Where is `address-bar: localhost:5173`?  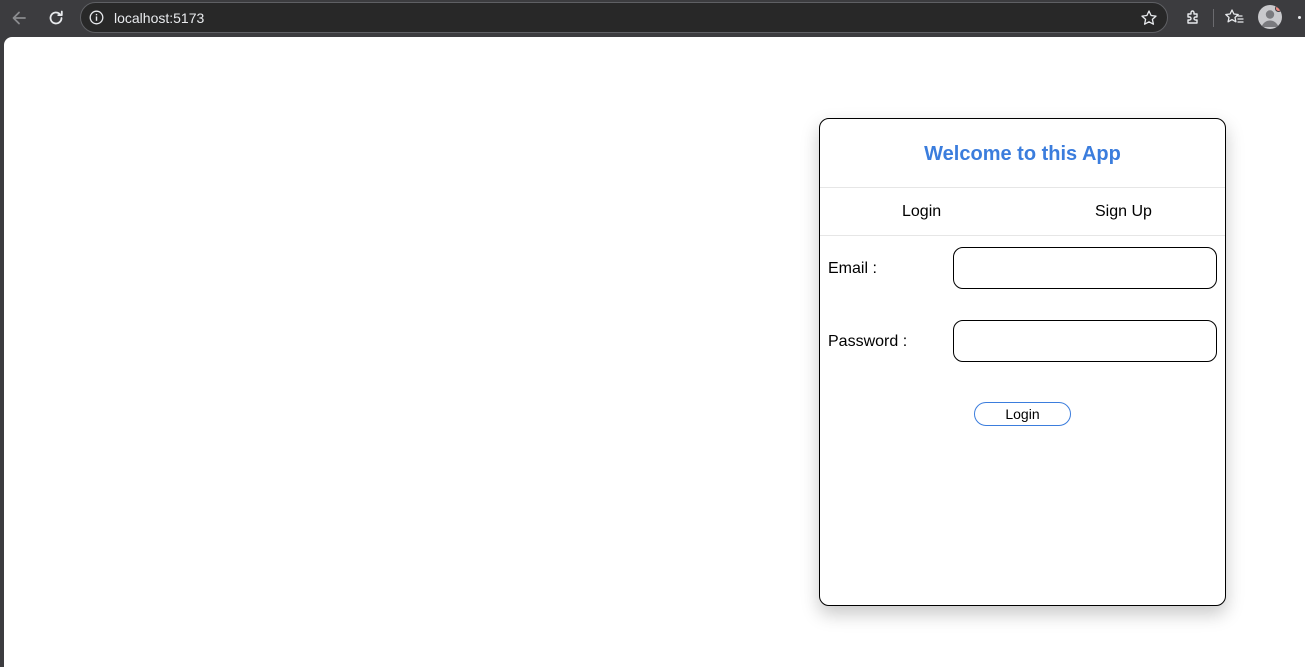
address-bar: localhost:5173 is located at coordinates (624, 17).